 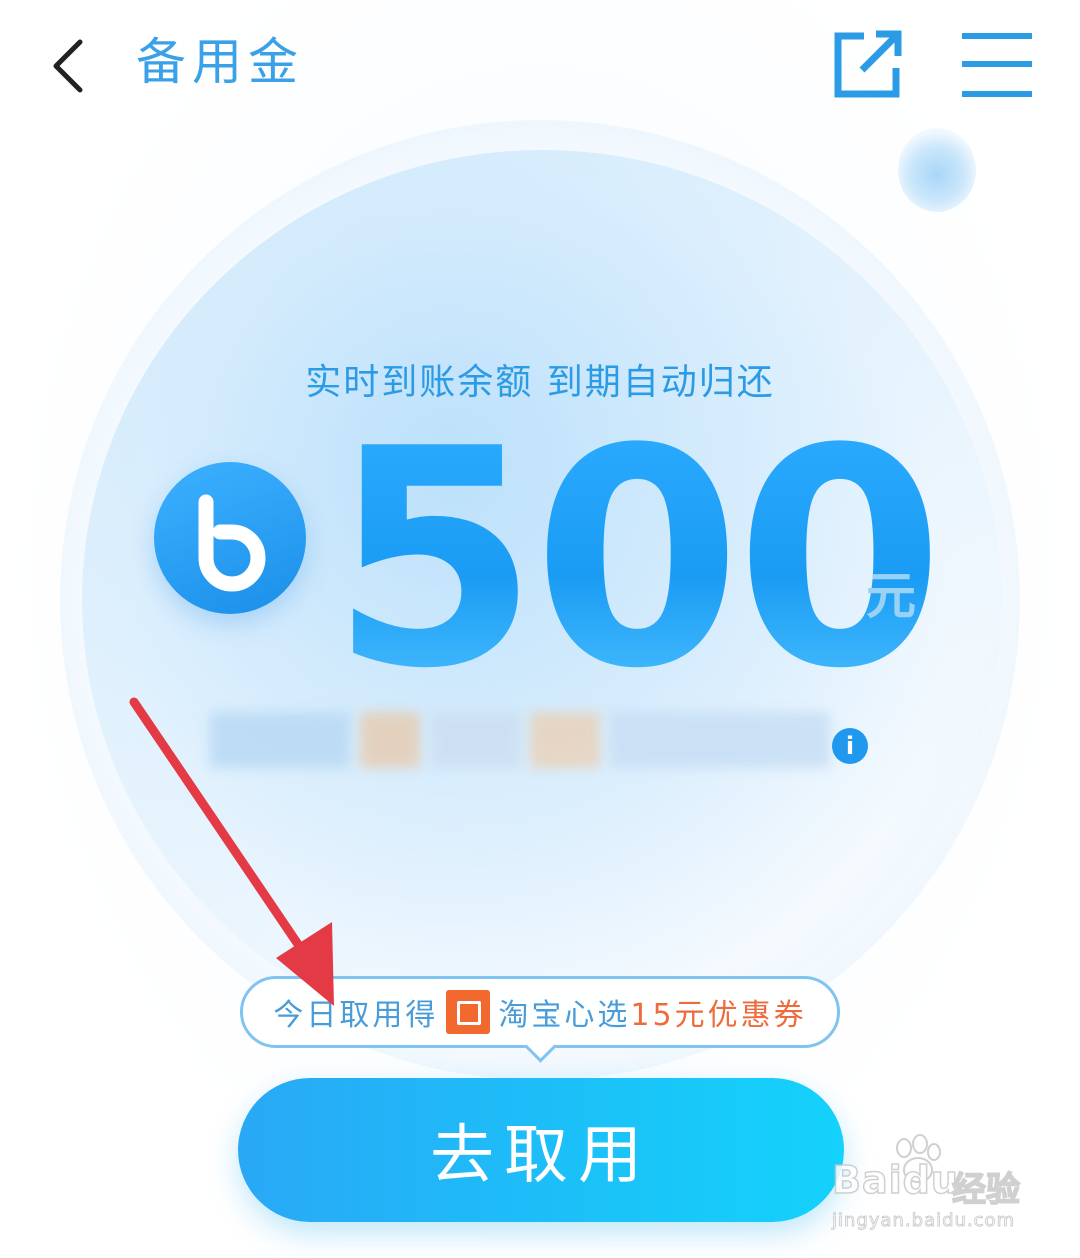 I want to click on watermark-brand: Baidu, so click(x=895, y=1180).